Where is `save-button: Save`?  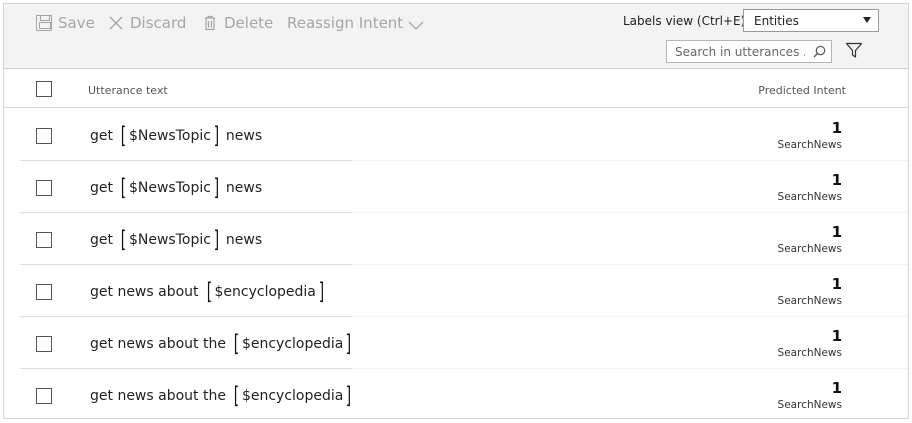 save-button: Save is located at coordinates (65, 23).